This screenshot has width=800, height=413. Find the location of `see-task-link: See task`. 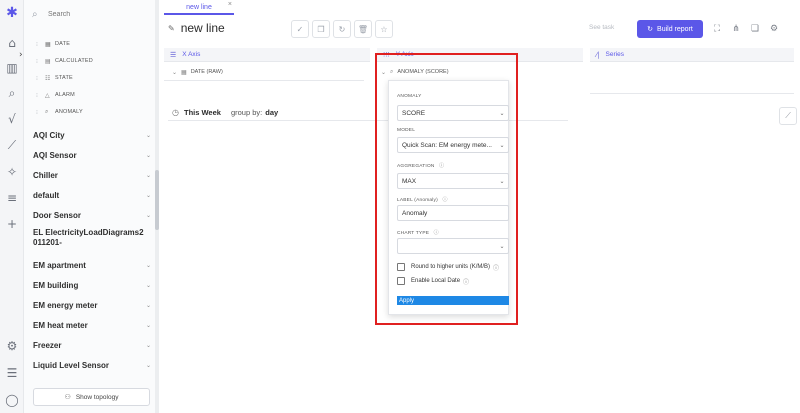

see-task-link: See task is located at coordinates (601, 27).